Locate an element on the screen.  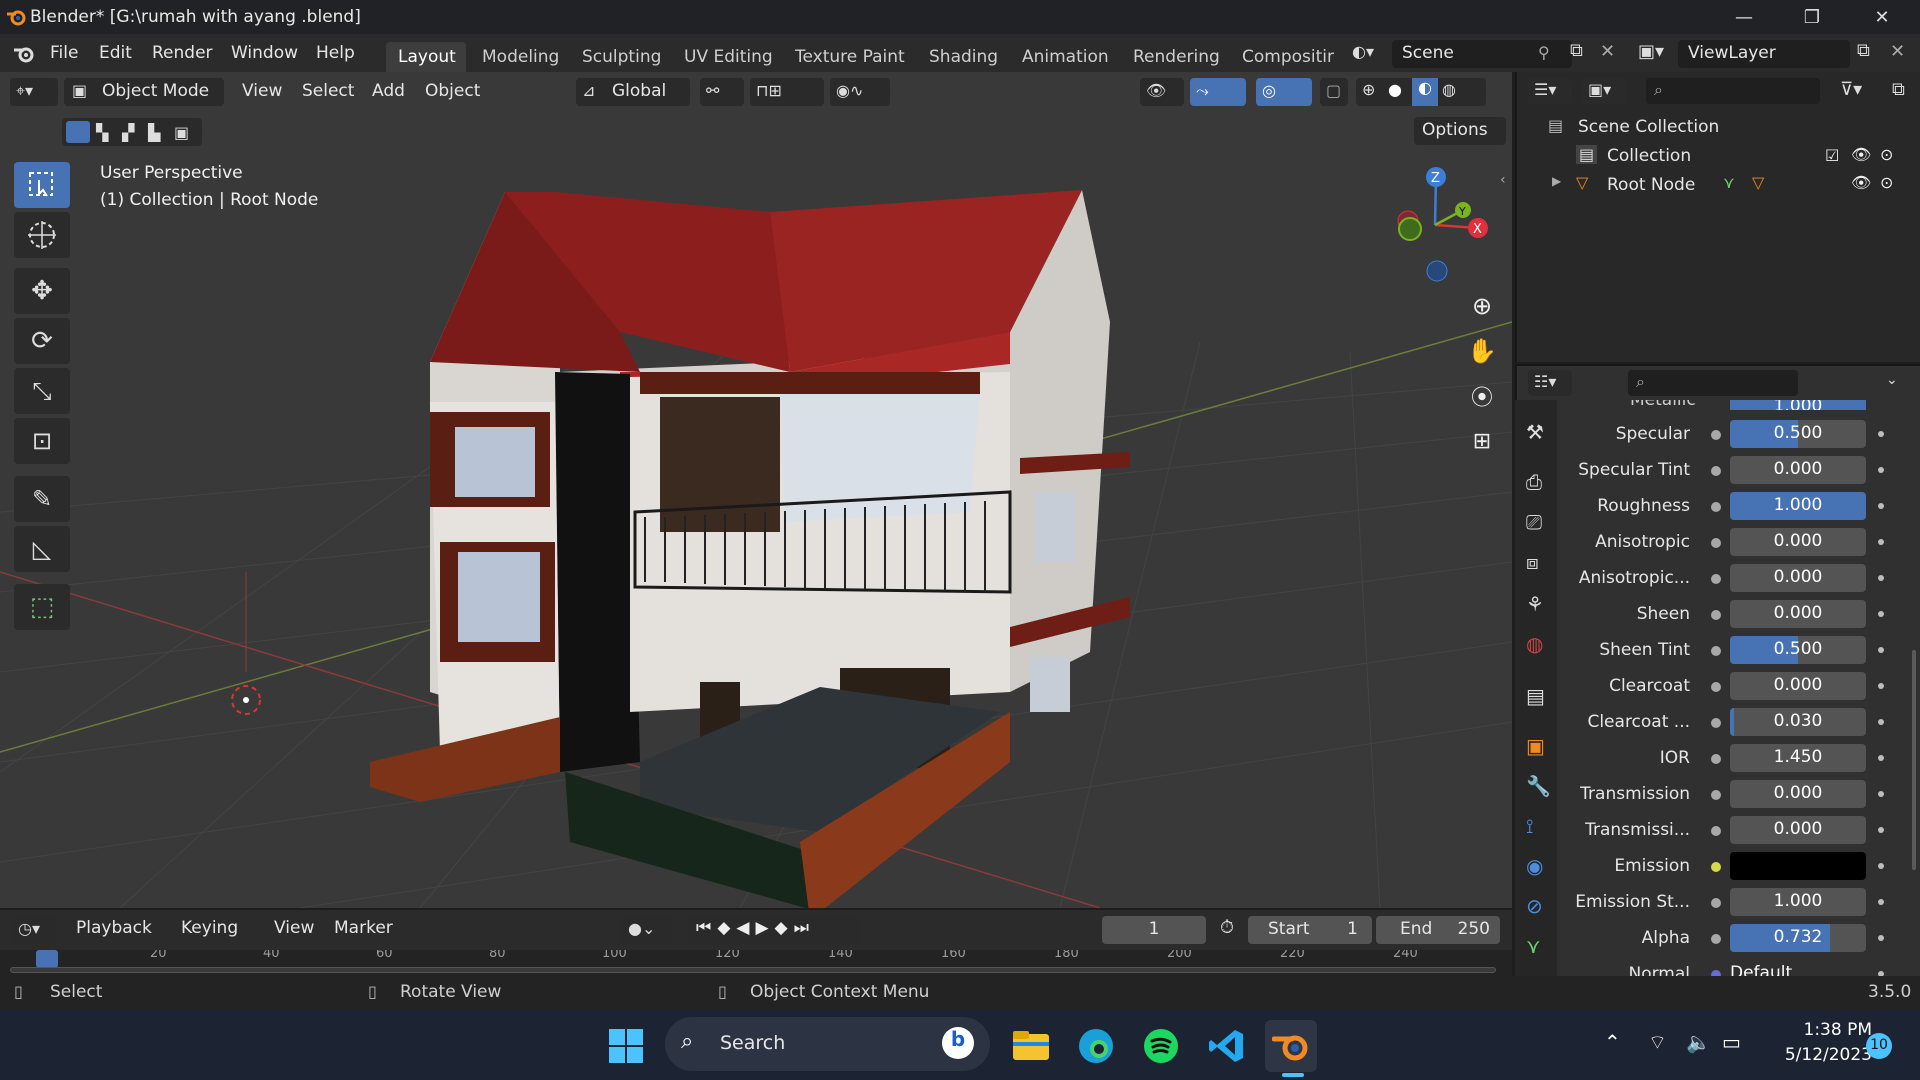
mode-dropdown: ▣ Object Mode is located at coordinates (144, 92).